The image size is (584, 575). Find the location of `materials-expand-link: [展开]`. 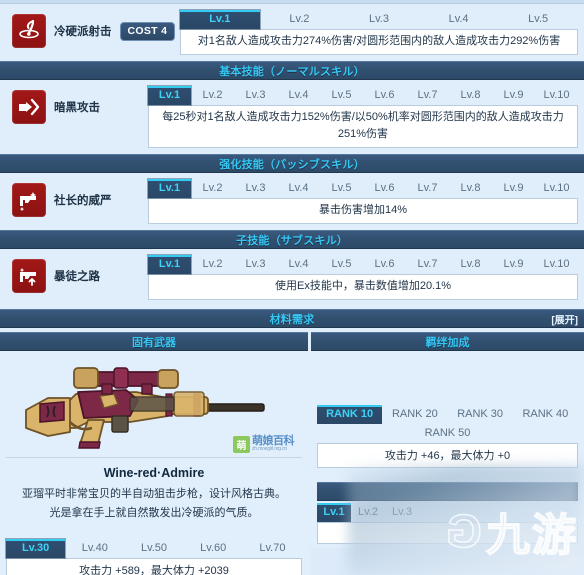

materials-expand-link: [展开] is located at coordinates (564, 318).